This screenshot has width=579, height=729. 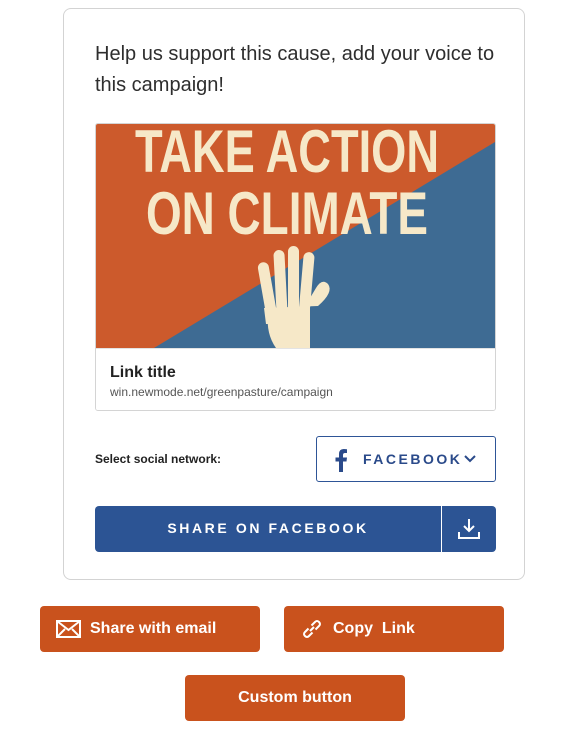 I want to click on social-network-select: FACEBOOK, so click(x=406, y=459).